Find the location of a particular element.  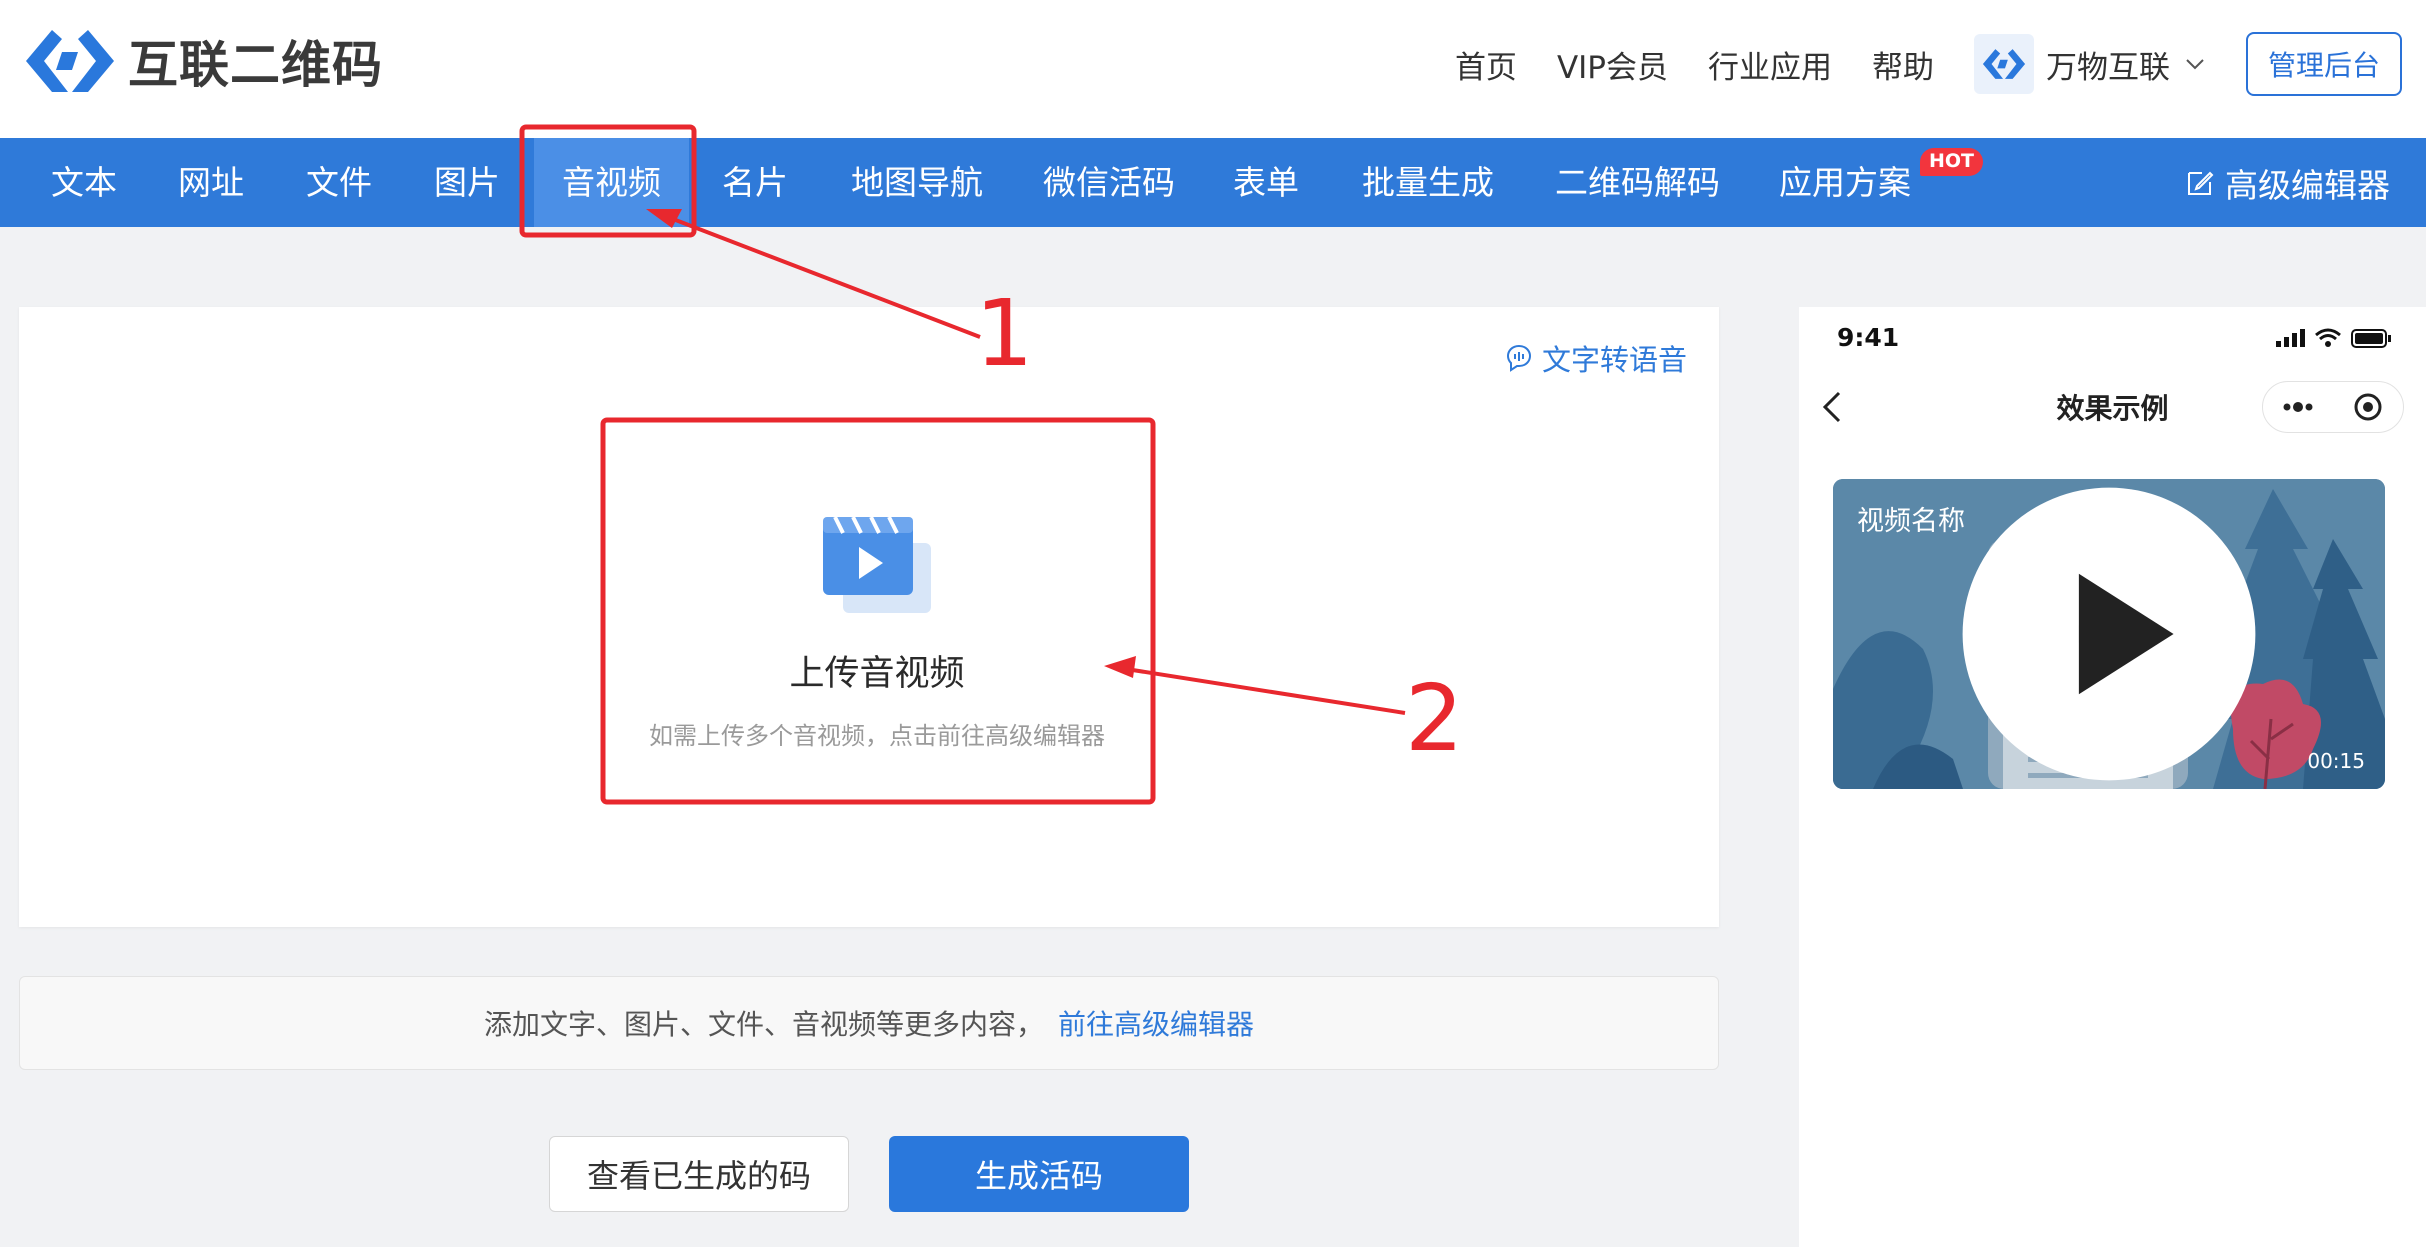

tab-solutions: 应用方案 is located at coordinates (1845, 182).